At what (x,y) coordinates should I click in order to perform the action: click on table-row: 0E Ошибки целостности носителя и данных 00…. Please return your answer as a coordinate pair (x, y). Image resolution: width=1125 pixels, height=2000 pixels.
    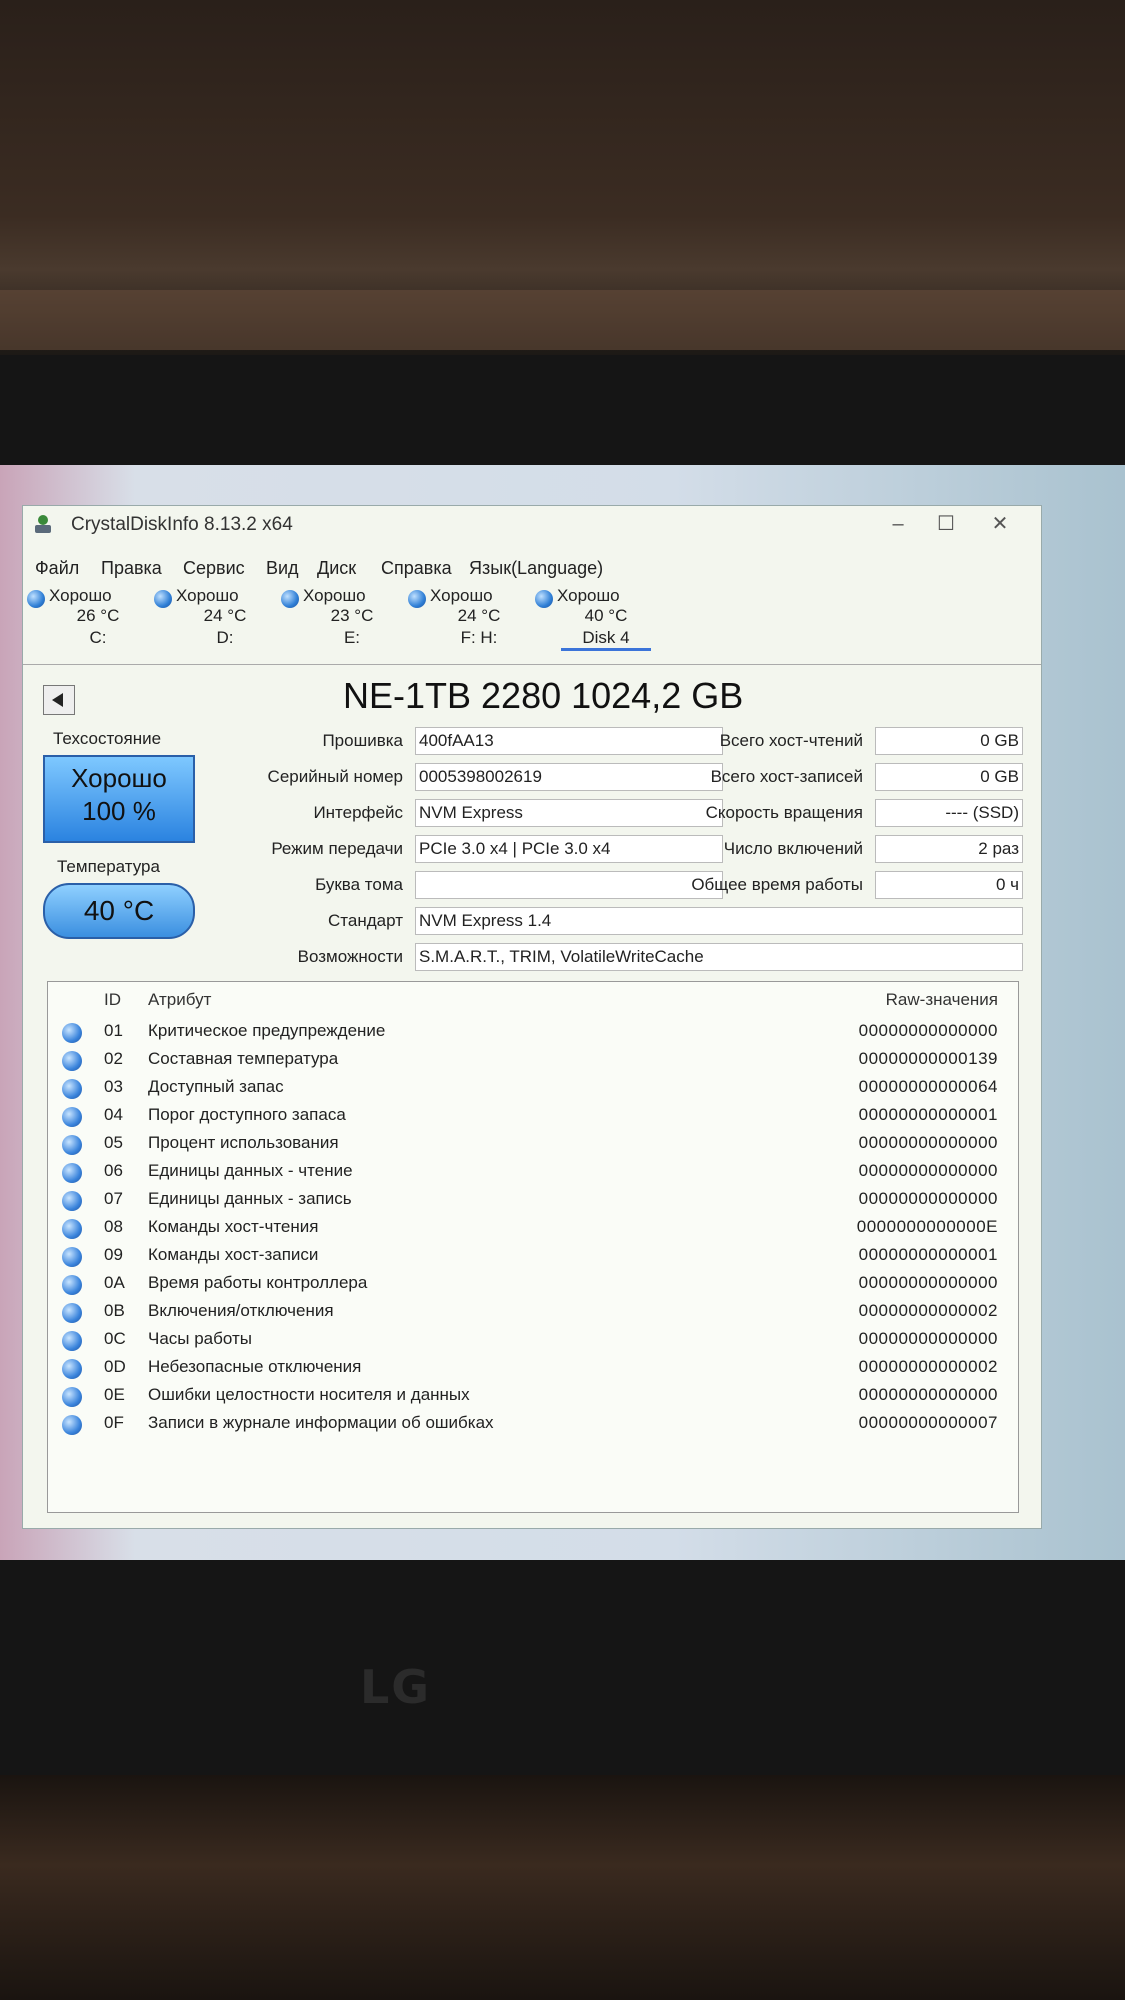
    Looking at the image, I should click on (533, 1396).